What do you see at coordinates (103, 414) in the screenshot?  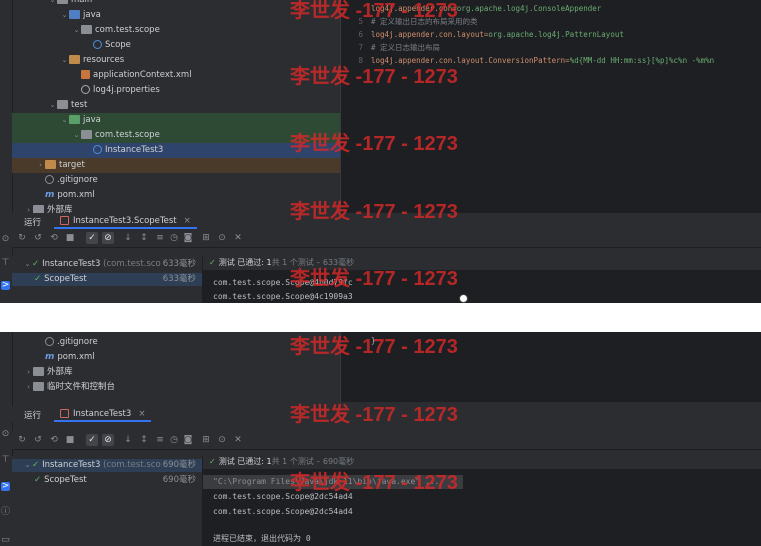 I see `run-tab: InstanceTest3 ×` at bounding box center [103, 414].